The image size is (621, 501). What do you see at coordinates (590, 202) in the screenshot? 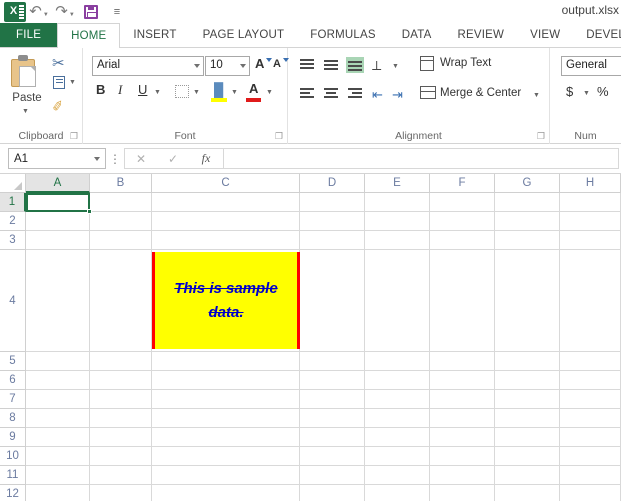
I see `cell-H1` at bounding box center [590, 202].